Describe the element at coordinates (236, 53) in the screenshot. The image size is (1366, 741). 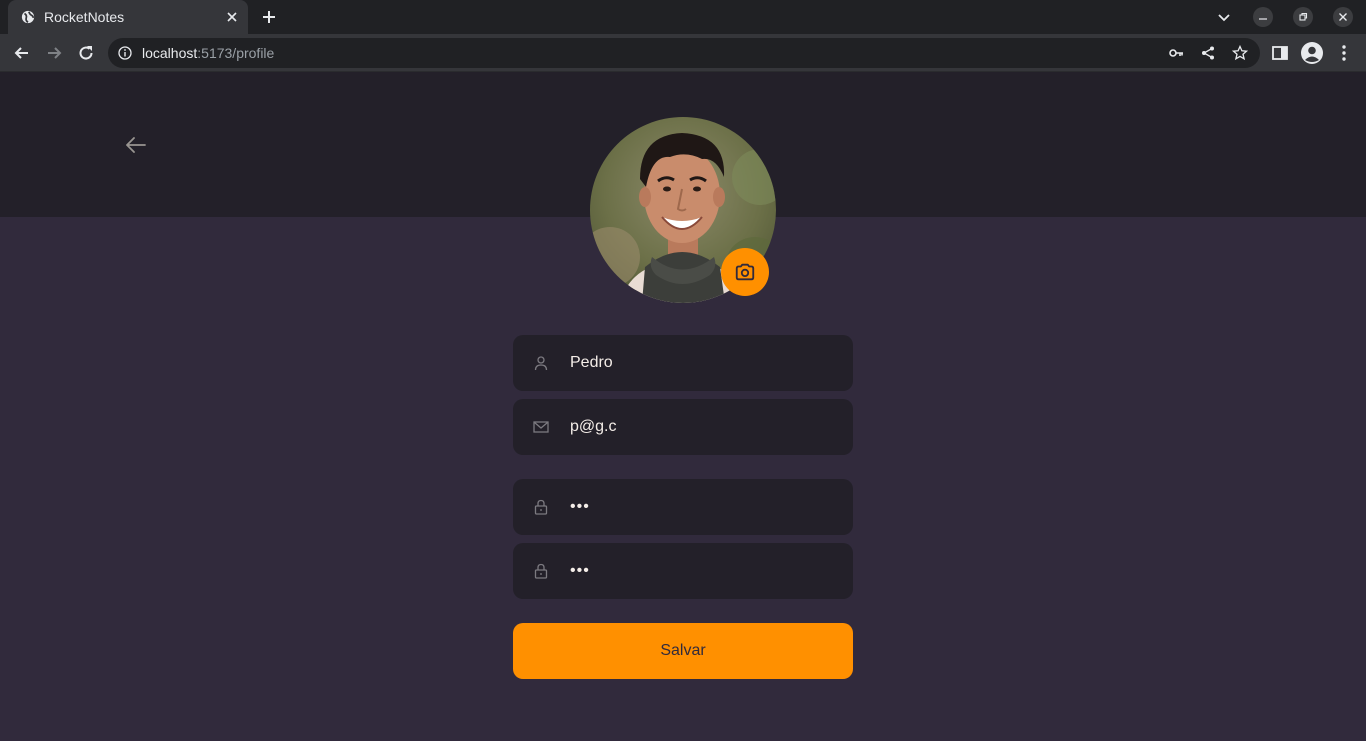
I see `url-path: :5173/profile` at that location.